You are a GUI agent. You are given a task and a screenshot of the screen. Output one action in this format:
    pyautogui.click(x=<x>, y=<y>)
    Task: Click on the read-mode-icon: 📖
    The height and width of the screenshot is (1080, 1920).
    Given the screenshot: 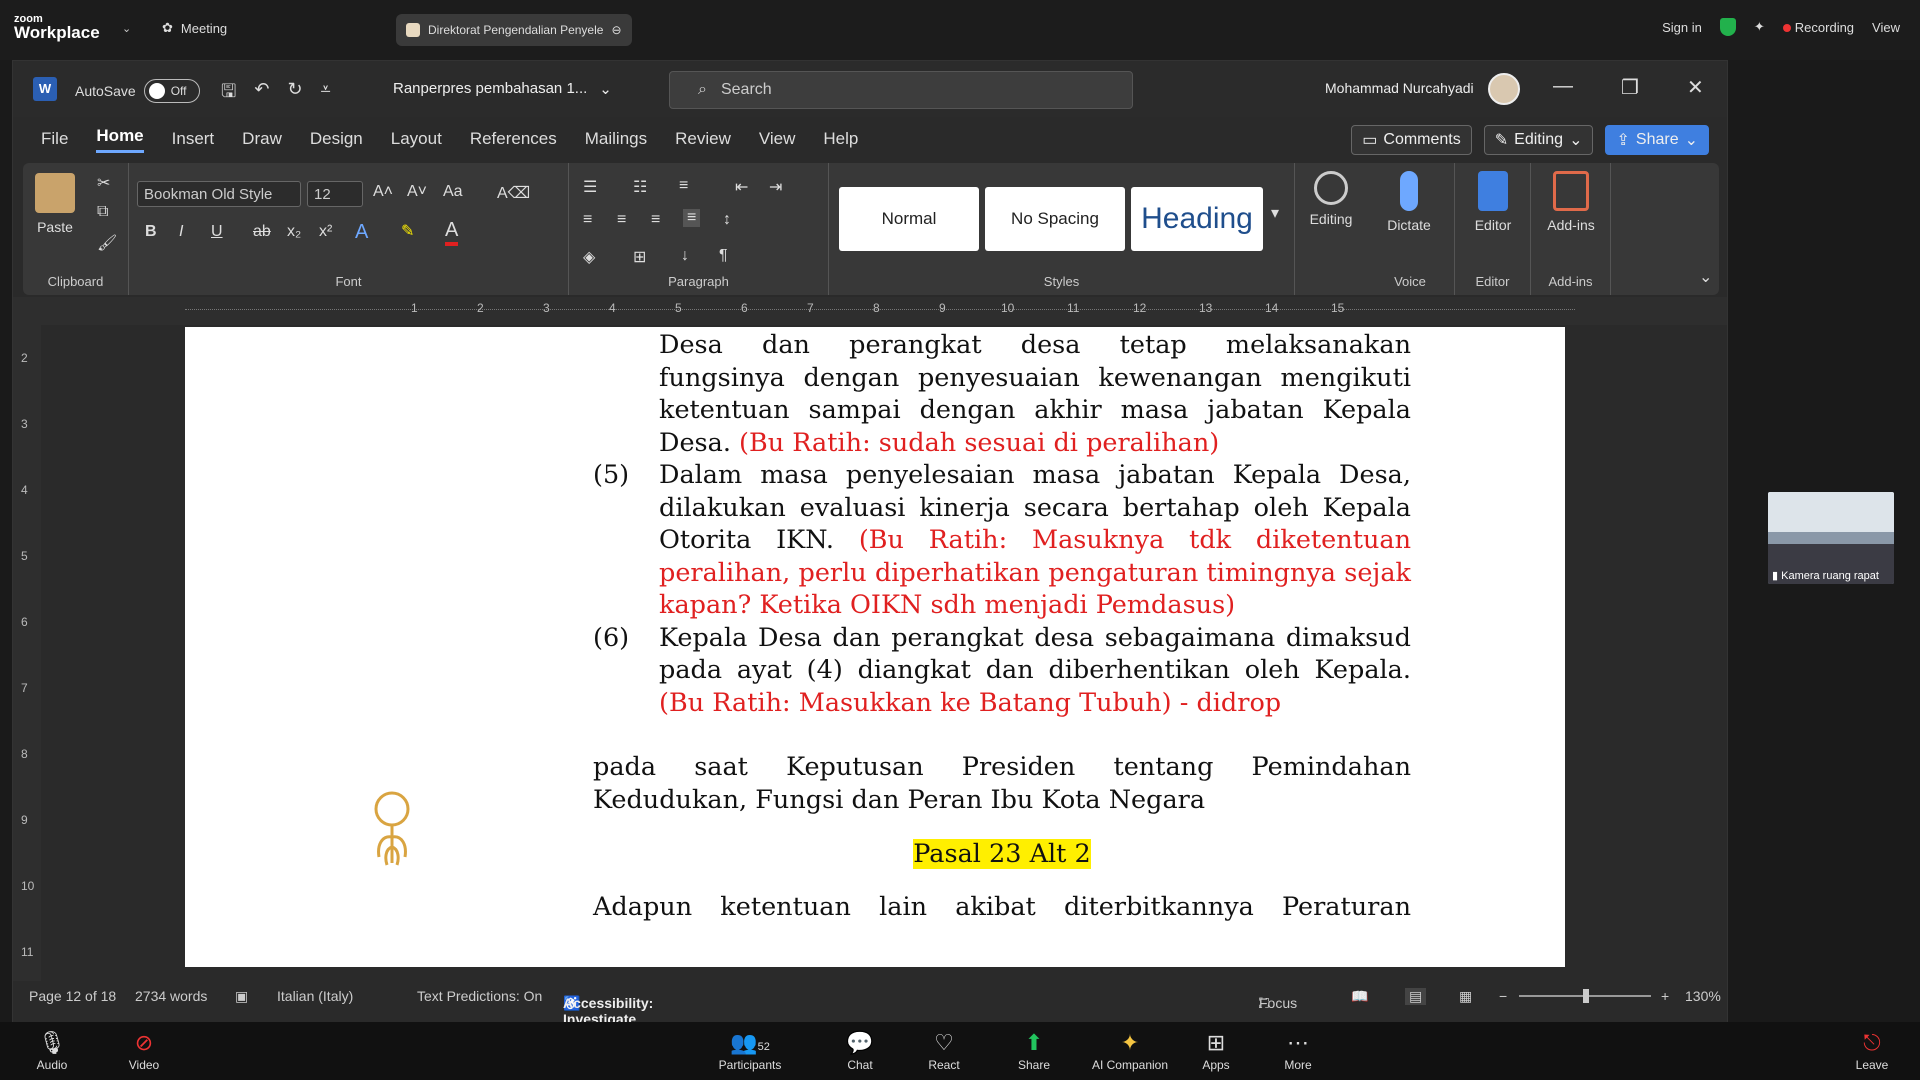 What is the action you would take?
    pyautogui.click(x=1359, y=996)
    